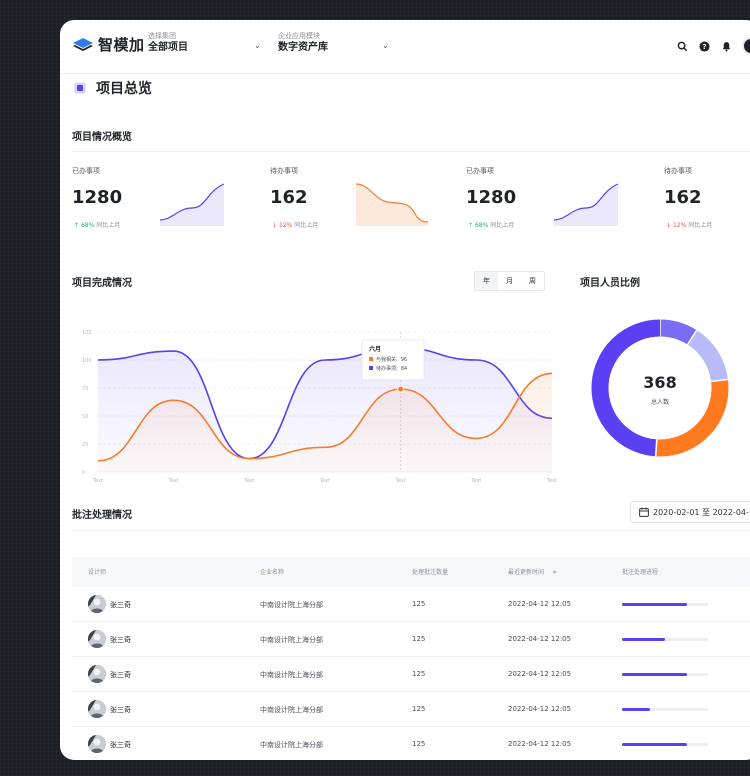 This screenshot has height=776, width=750. What do you see at coordinates (690, 512) in the screenshot?
I see `date-range-picker: 2020-02-01 至 2022-04-` at bounding box center [690, 512].